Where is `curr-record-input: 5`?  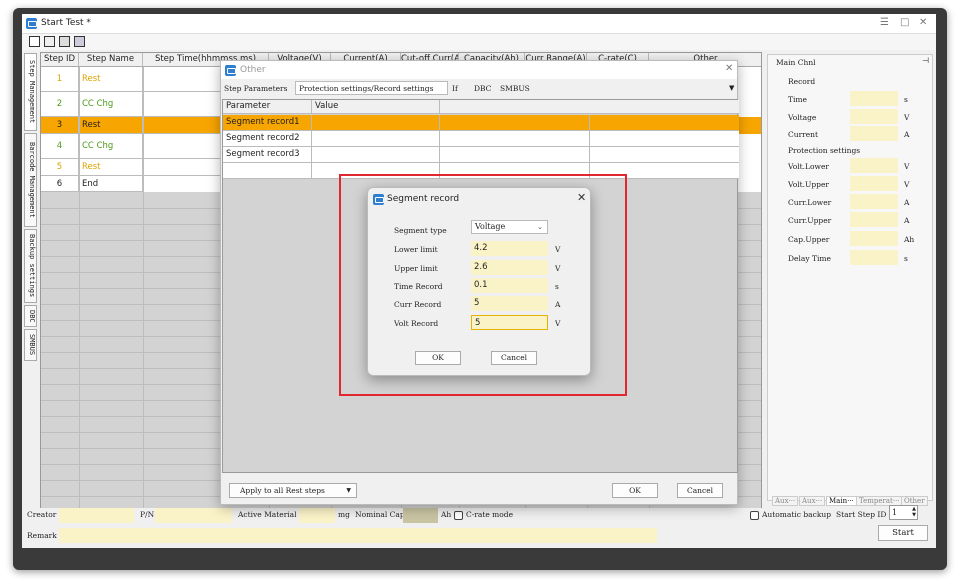 curr-record-input: 5 is located at coordinates (509, 303).